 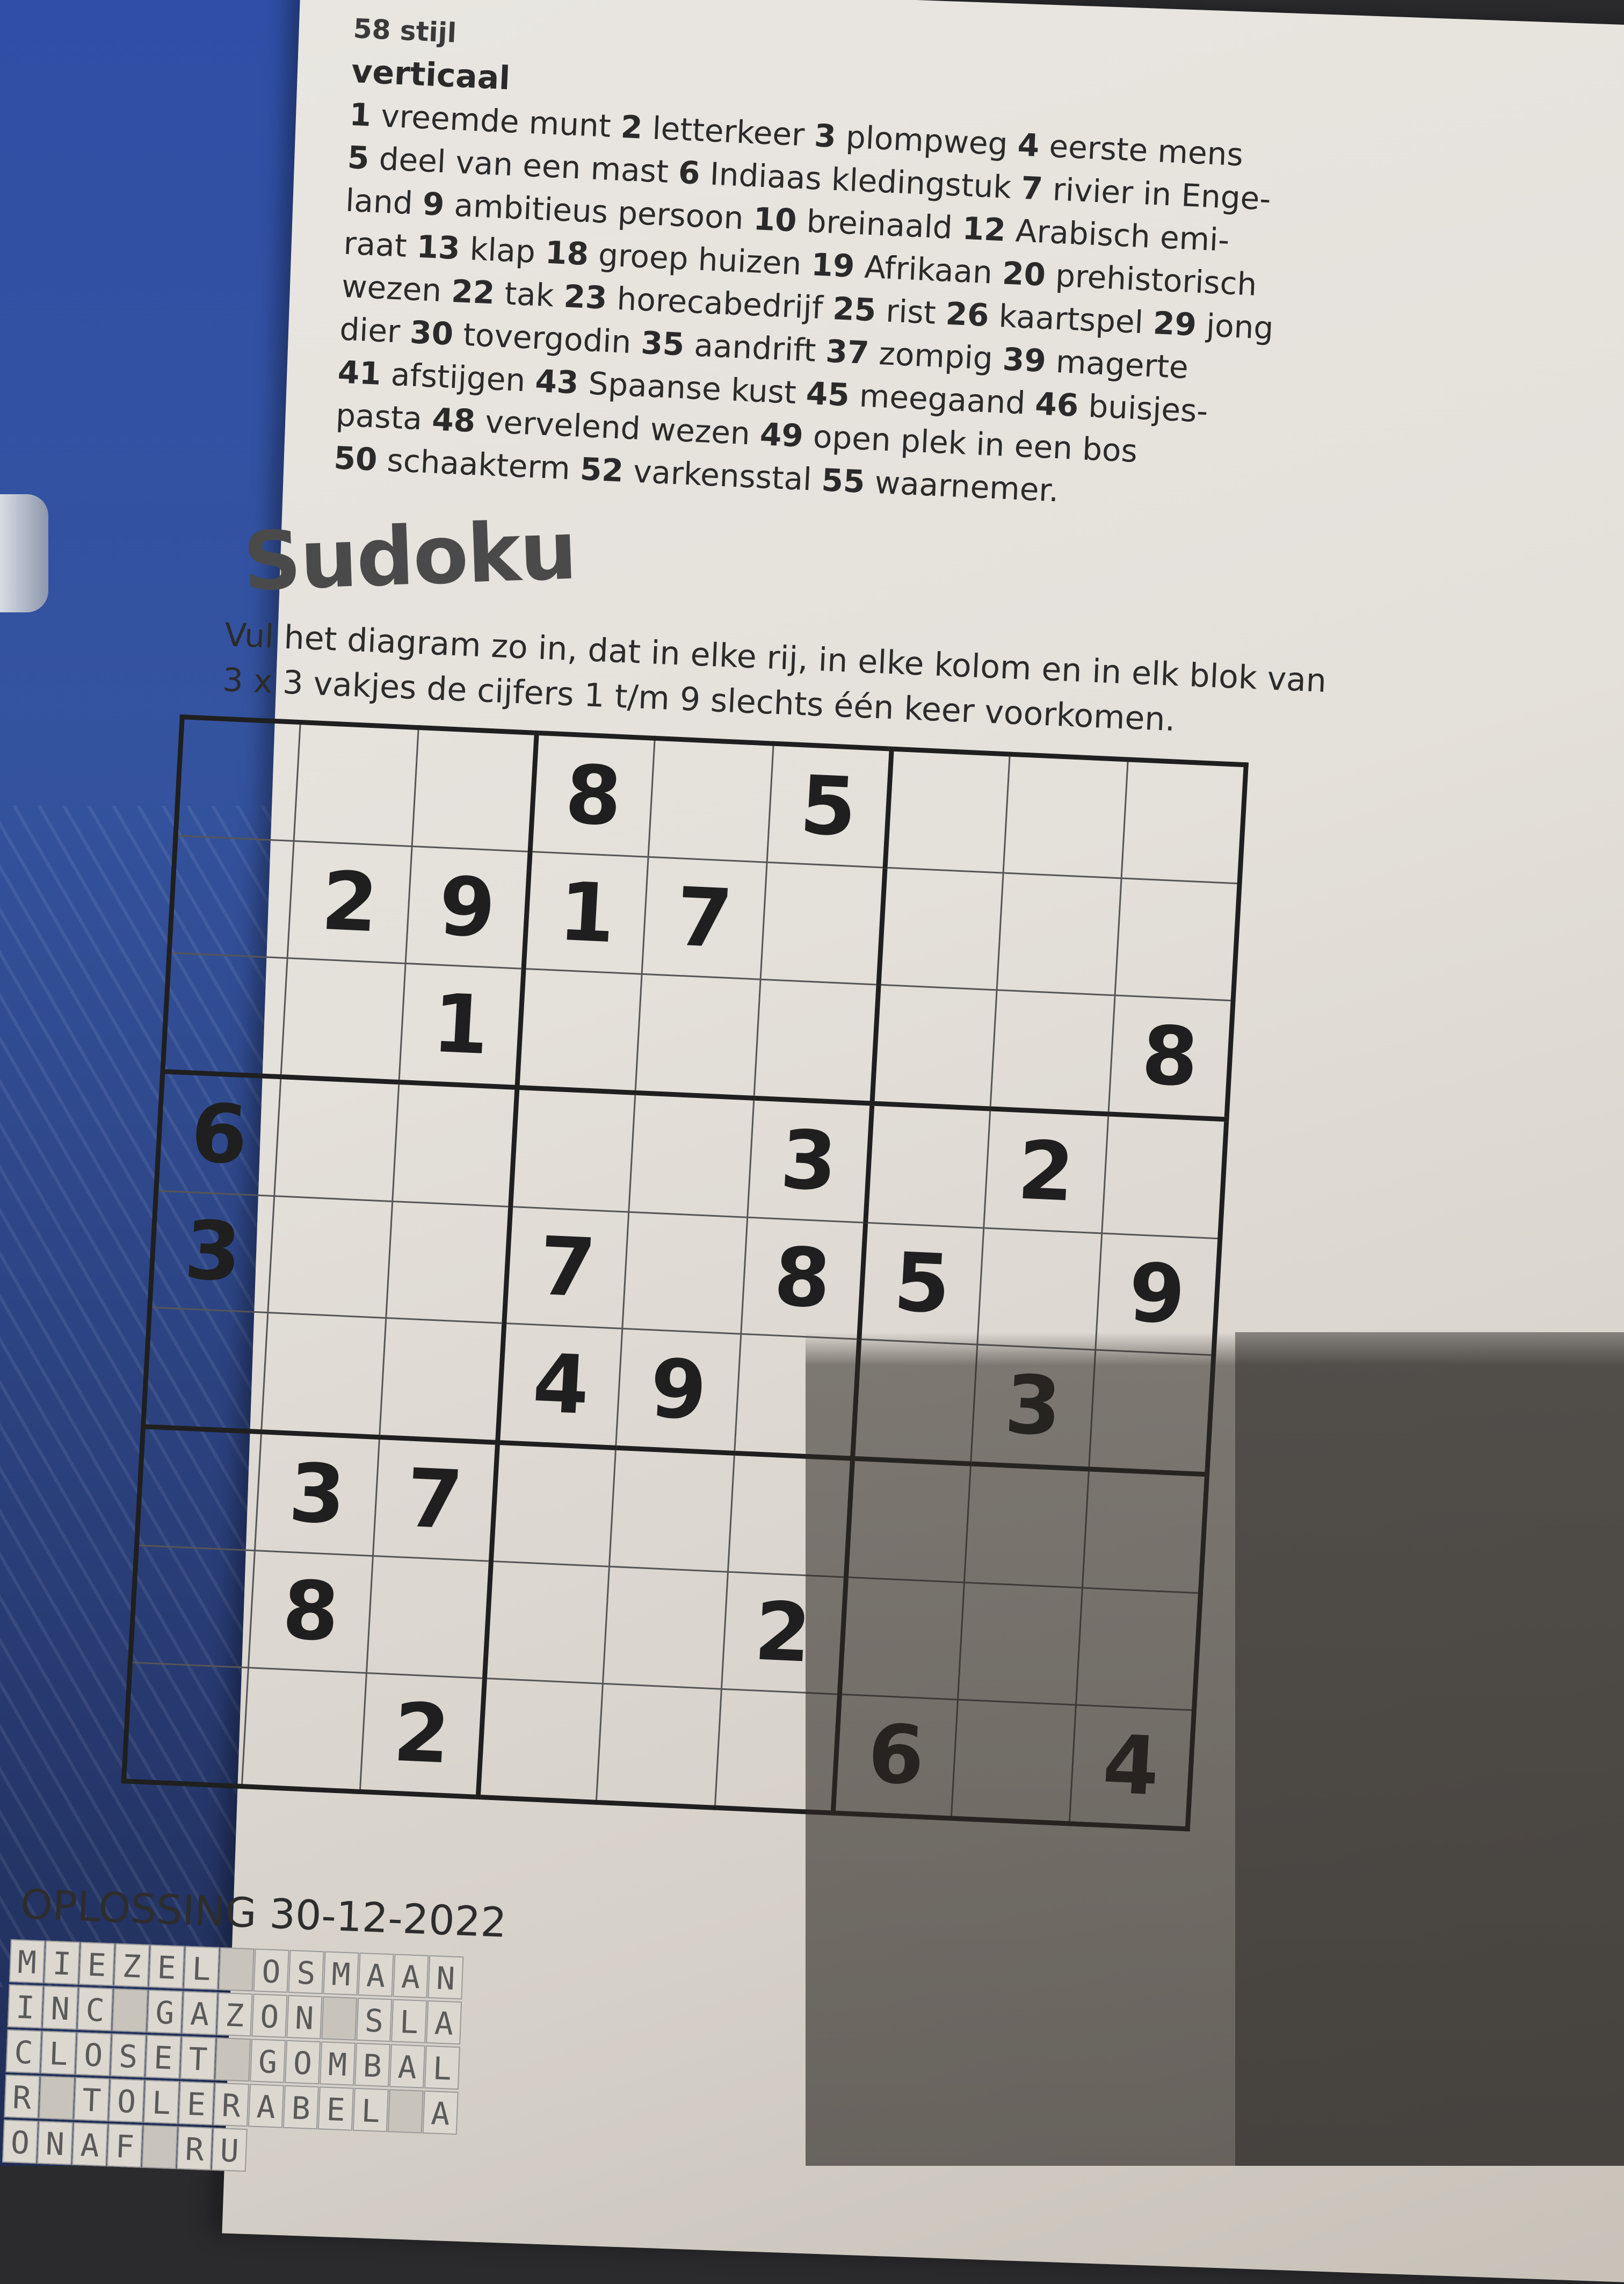 I want to click on clue-number: 48, so click(x=454, y=420).